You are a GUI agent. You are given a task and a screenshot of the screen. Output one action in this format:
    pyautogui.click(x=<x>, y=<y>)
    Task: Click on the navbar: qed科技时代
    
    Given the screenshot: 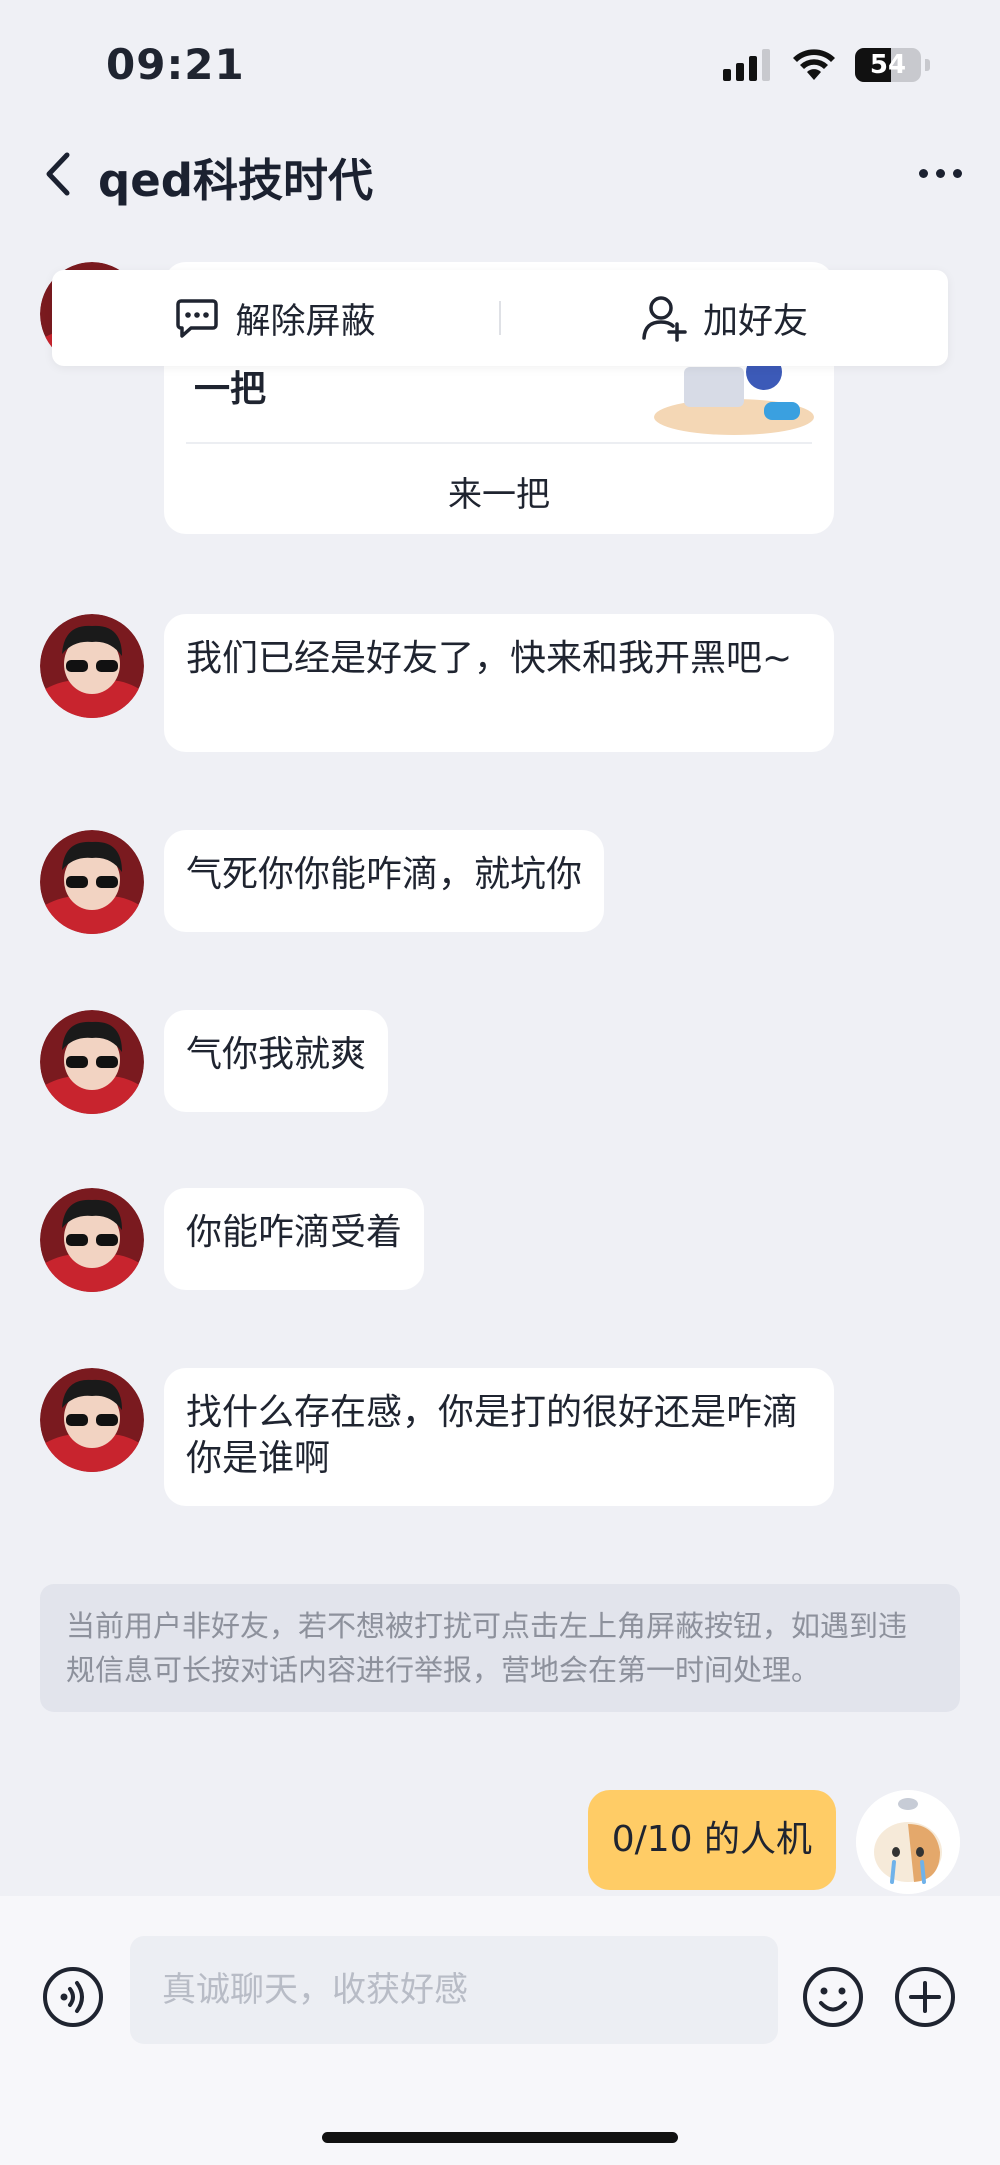 What is the action you would take?
    pyautogui.click(x=500, y=173)
    